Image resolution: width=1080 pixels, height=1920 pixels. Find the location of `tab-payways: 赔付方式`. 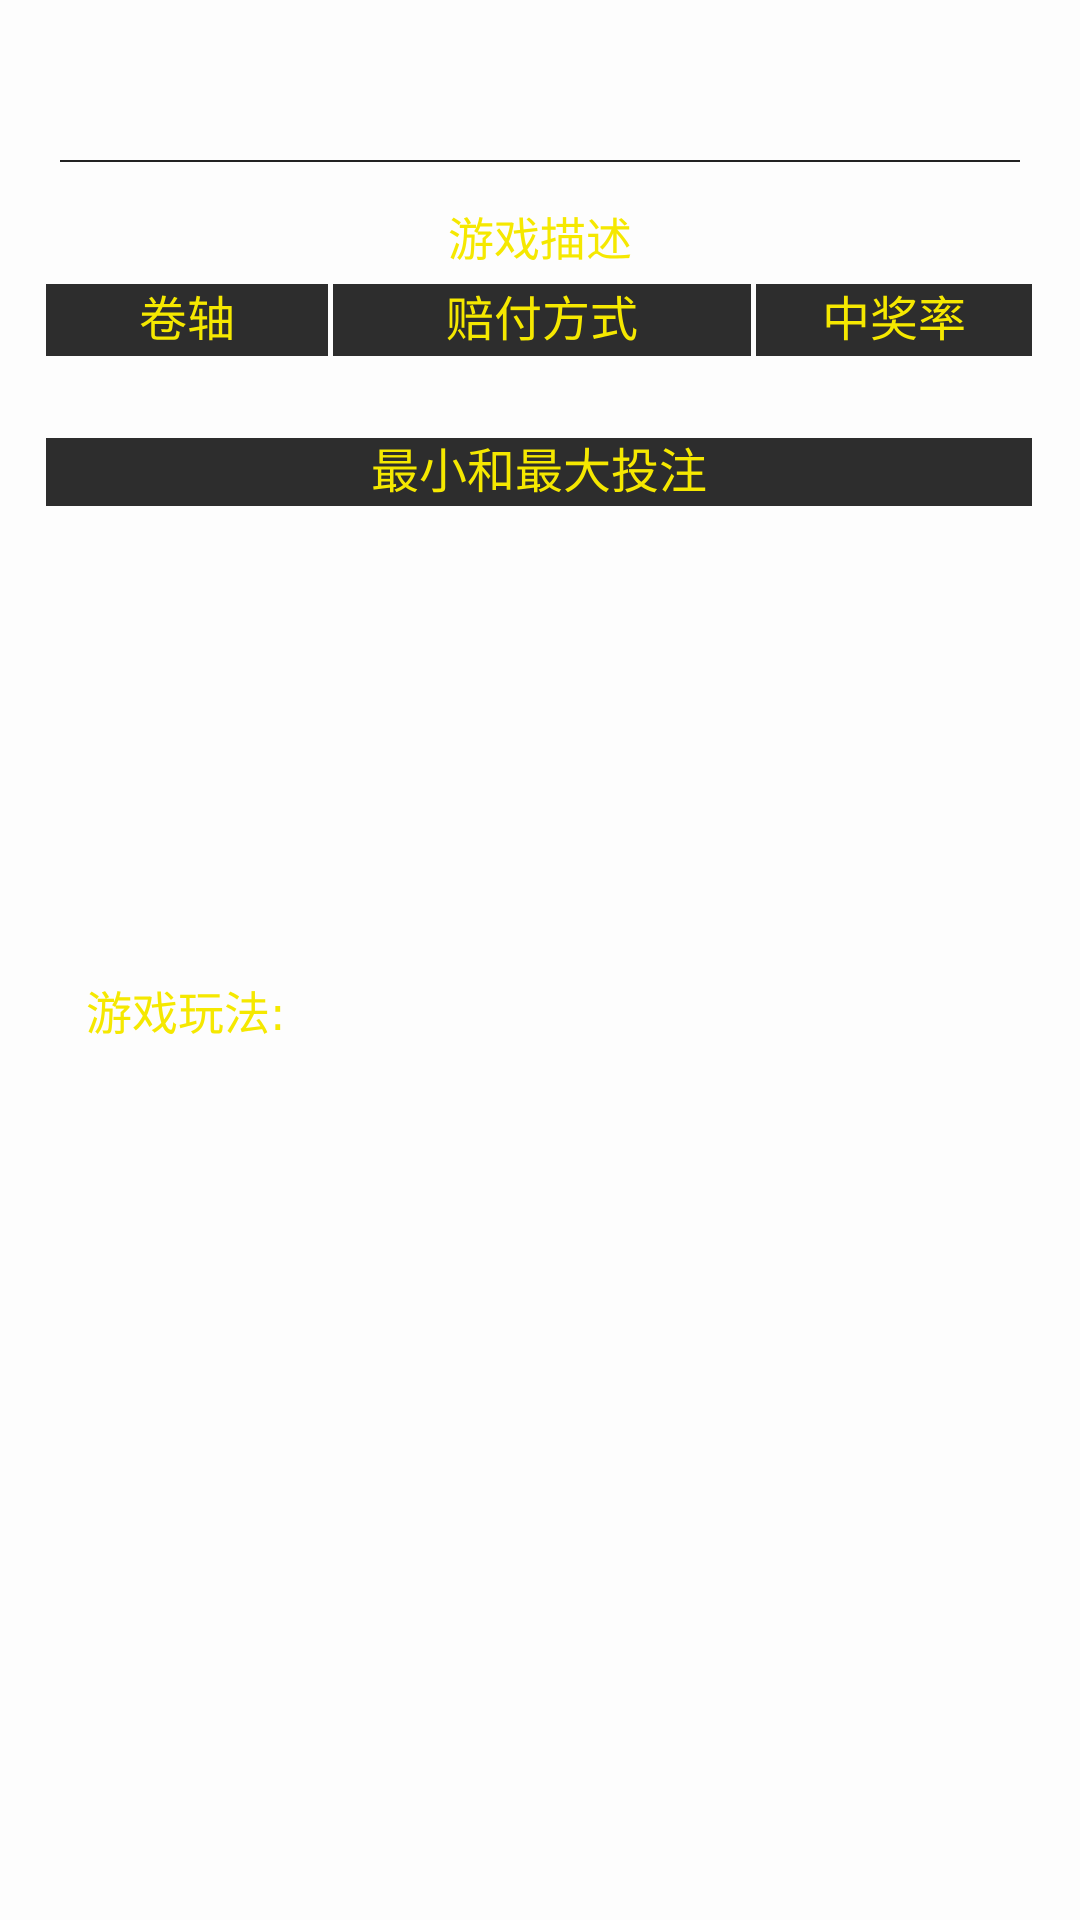

tab-payways: 赔付方式 is located at coordinates (542, 320).